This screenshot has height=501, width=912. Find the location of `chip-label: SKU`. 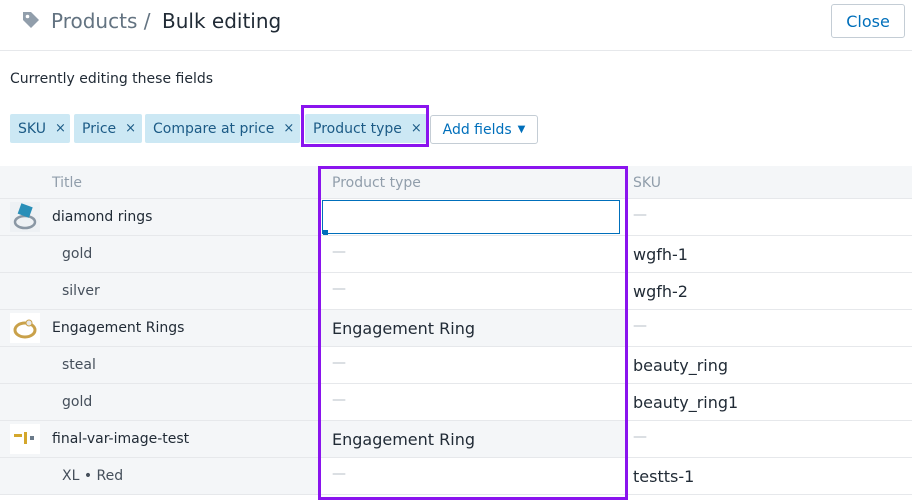

chip-label: SKU is located at coordinates (32, 128).